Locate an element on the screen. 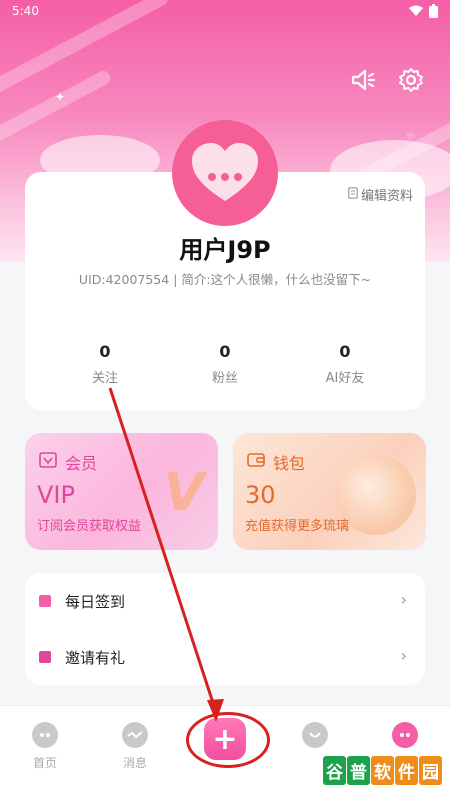 Image resolution: width=450 pixels, height=800 pixels. watermark-char: 软 is located at coordinates (382, 770).